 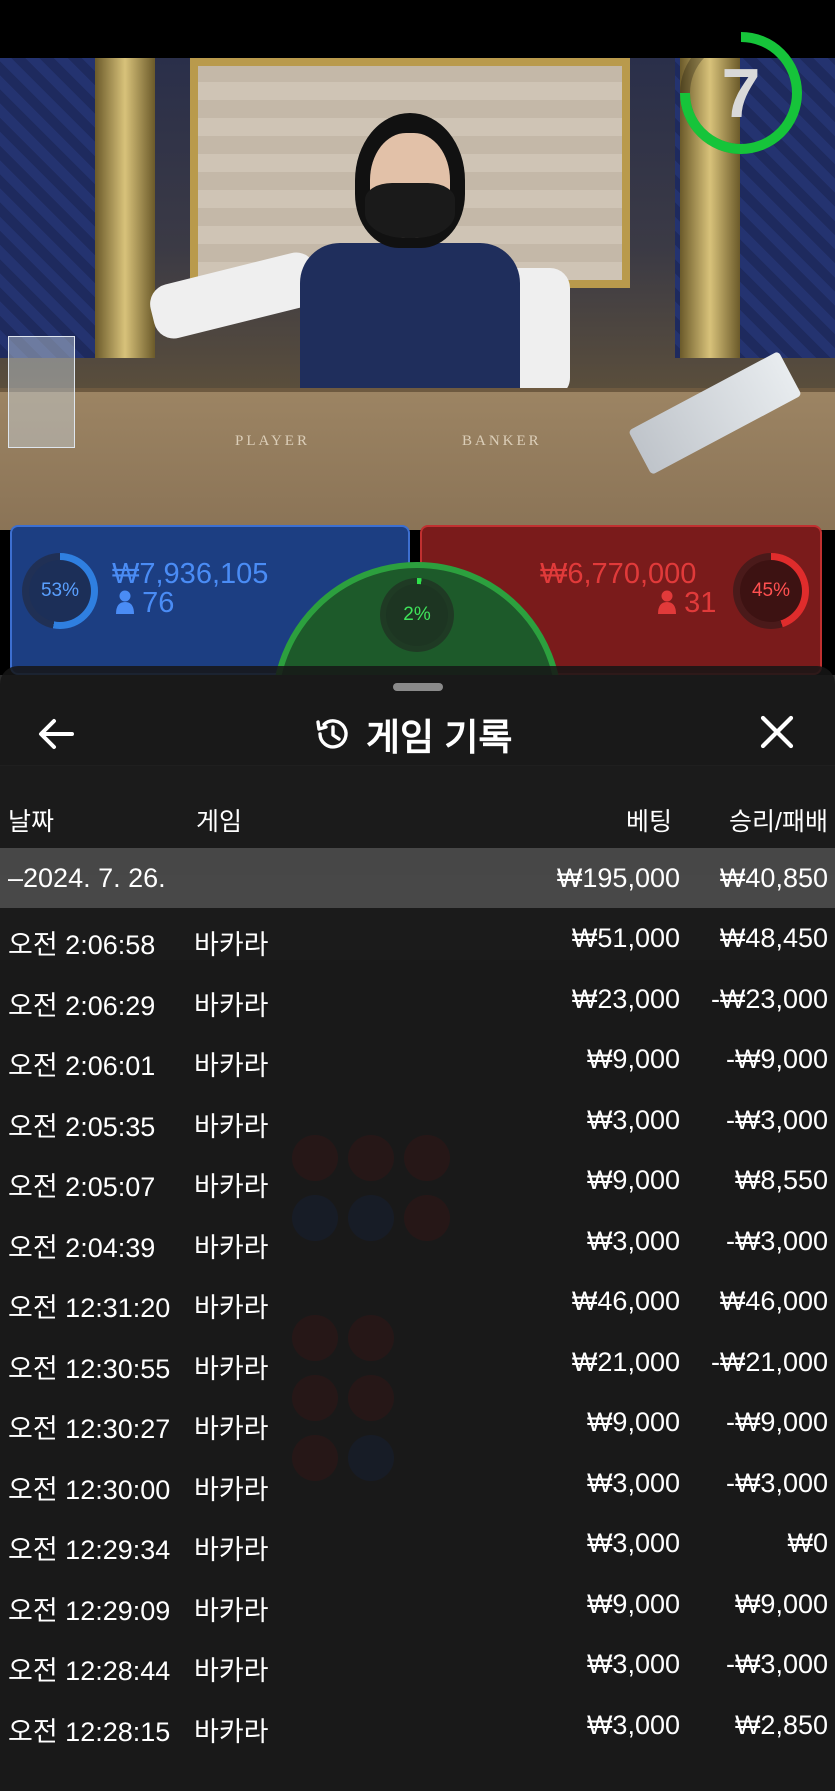 What do you see at coordinates (625, 938) in the screenshot?
I see `history-row-bet: ₩51,000` at bounding box center [625, 938].